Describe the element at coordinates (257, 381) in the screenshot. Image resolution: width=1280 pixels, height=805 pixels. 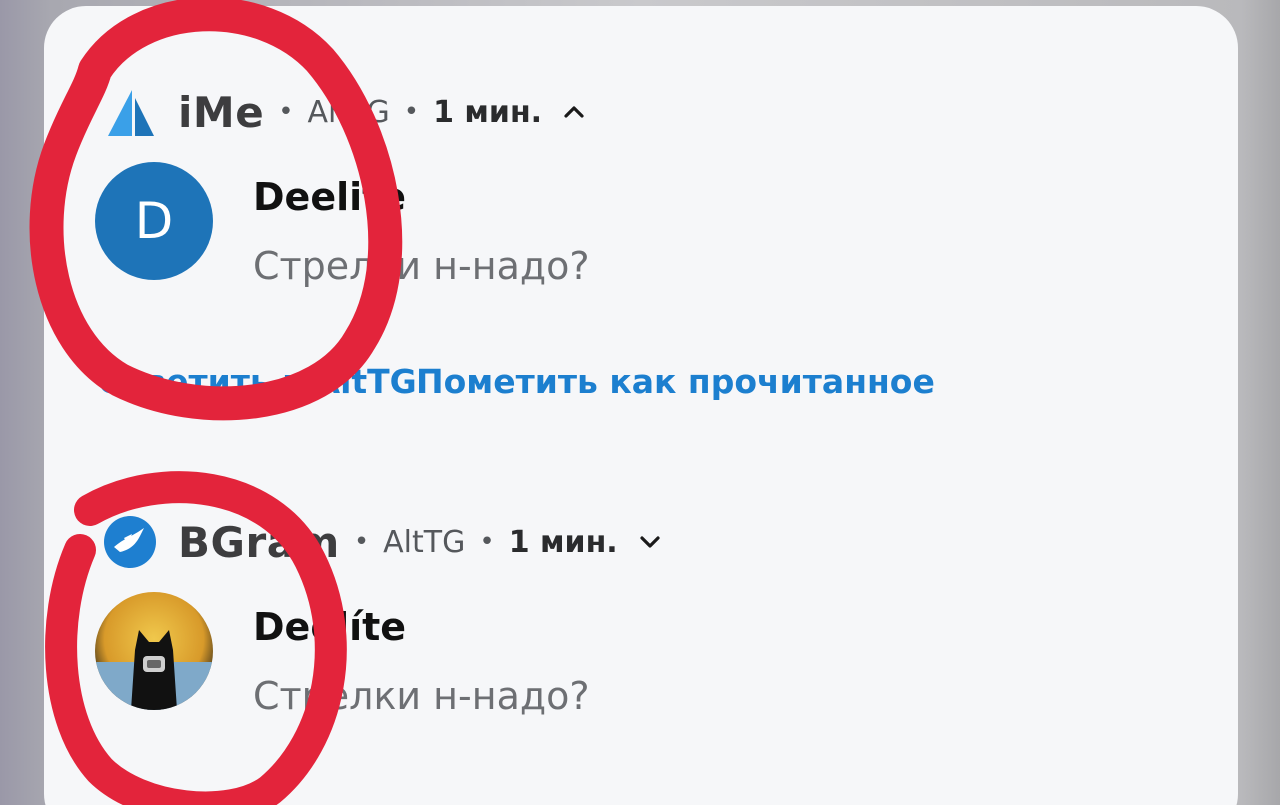
I see `reply-button: Ответить в AltTG` at that location.